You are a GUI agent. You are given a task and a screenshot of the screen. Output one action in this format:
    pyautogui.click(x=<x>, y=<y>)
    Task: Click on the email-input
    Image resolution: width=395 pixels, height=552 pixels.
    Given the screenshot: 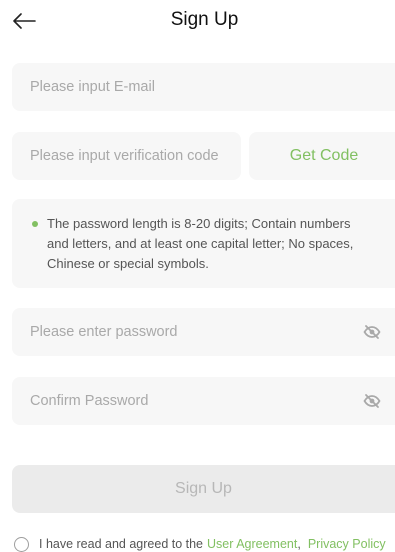 What is the action you would take?
    pyautogui.click(x=203, y=87)
    